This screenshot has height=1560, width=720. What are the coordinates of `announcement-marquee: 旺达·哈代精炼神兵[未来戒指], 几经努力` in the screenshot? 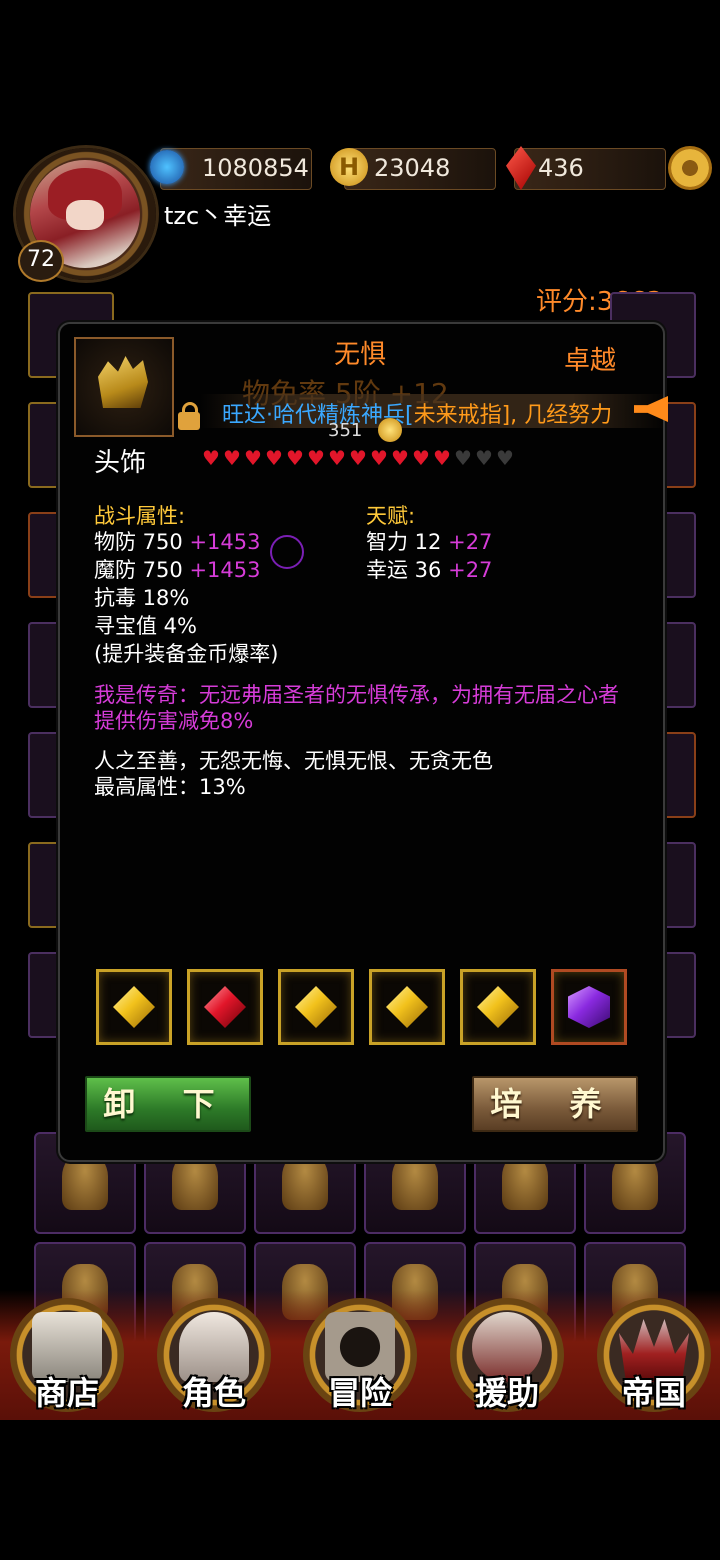 It's located at (417, 413).